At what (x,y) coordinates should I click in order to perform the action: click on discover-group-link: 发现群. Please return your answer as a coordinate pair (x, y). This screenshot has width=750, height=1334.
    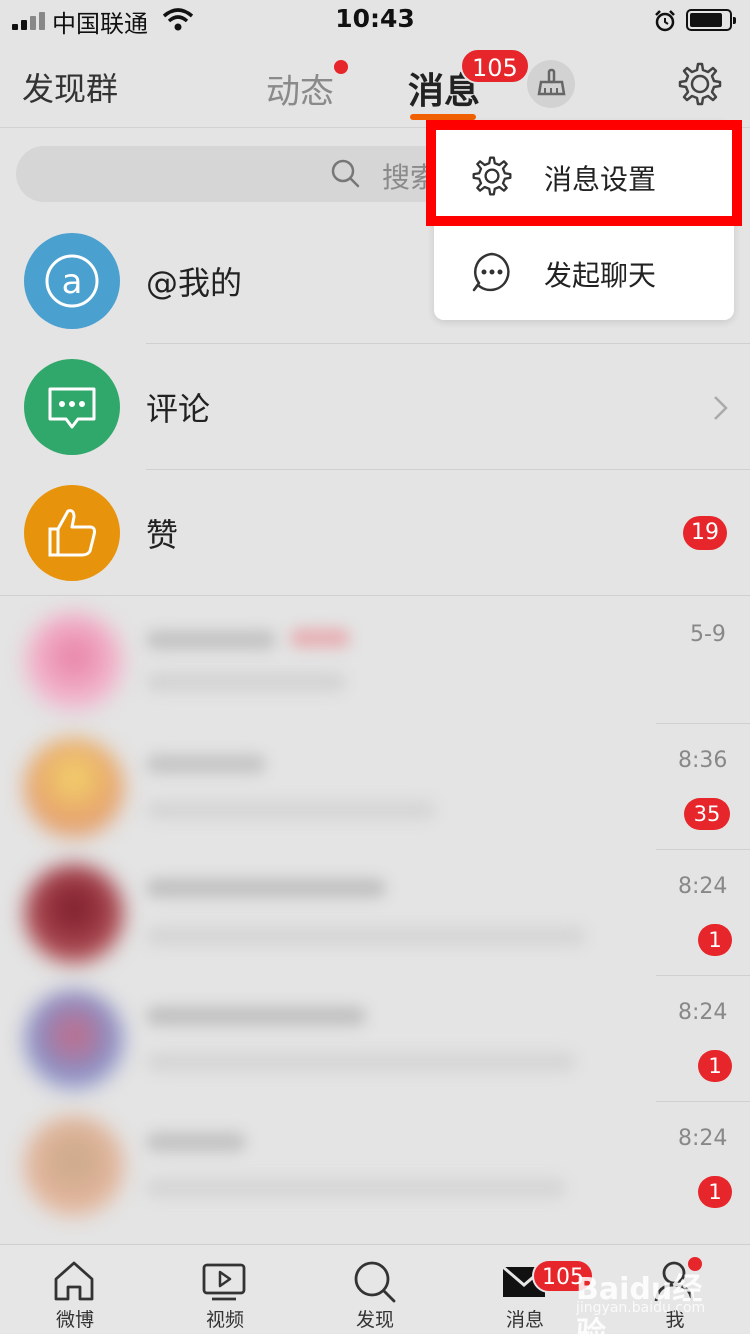
    Looking at the image, I should click on (70, 87).